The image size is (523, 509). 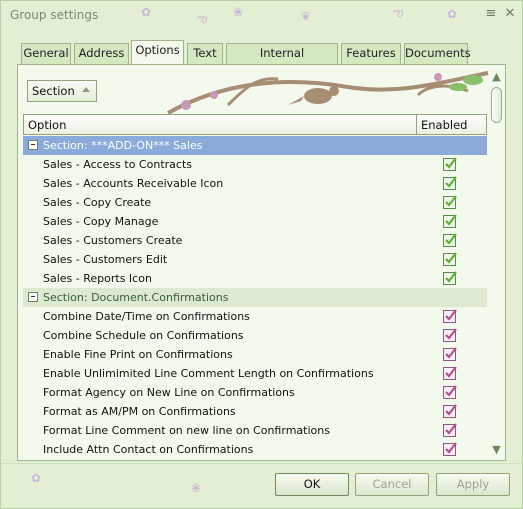 What do you see at coordinates (496, 105) in the screenshot?
I see `scrollbar-thumb` at bounding box center [496, 105].